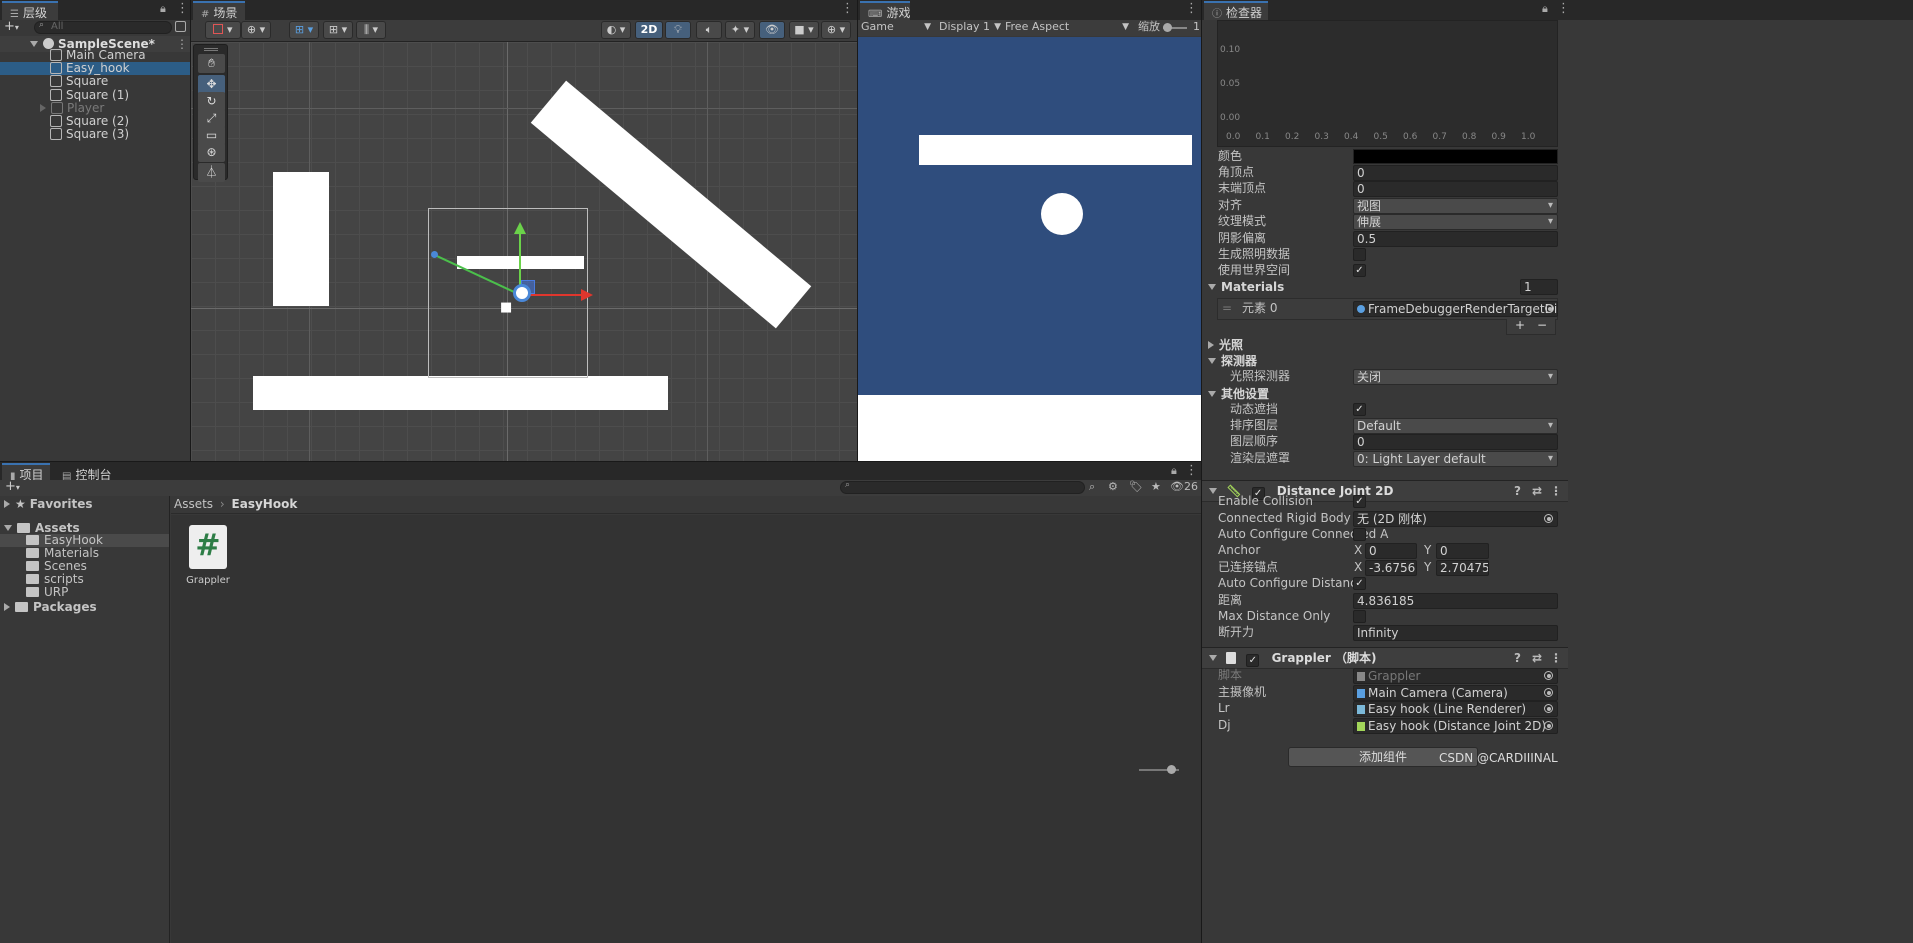 The width and height of the screenshot is (1913, 943). Describe the element at coordinates (520, 228) in the screenshot. I see `move-gizmo-y-arrow` at that location.